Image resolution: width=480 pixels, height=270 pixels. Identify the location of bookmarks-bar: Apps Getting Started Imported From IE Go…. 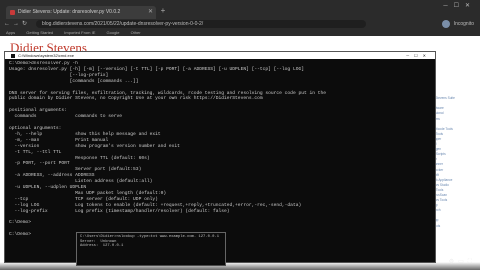
(240, 32).